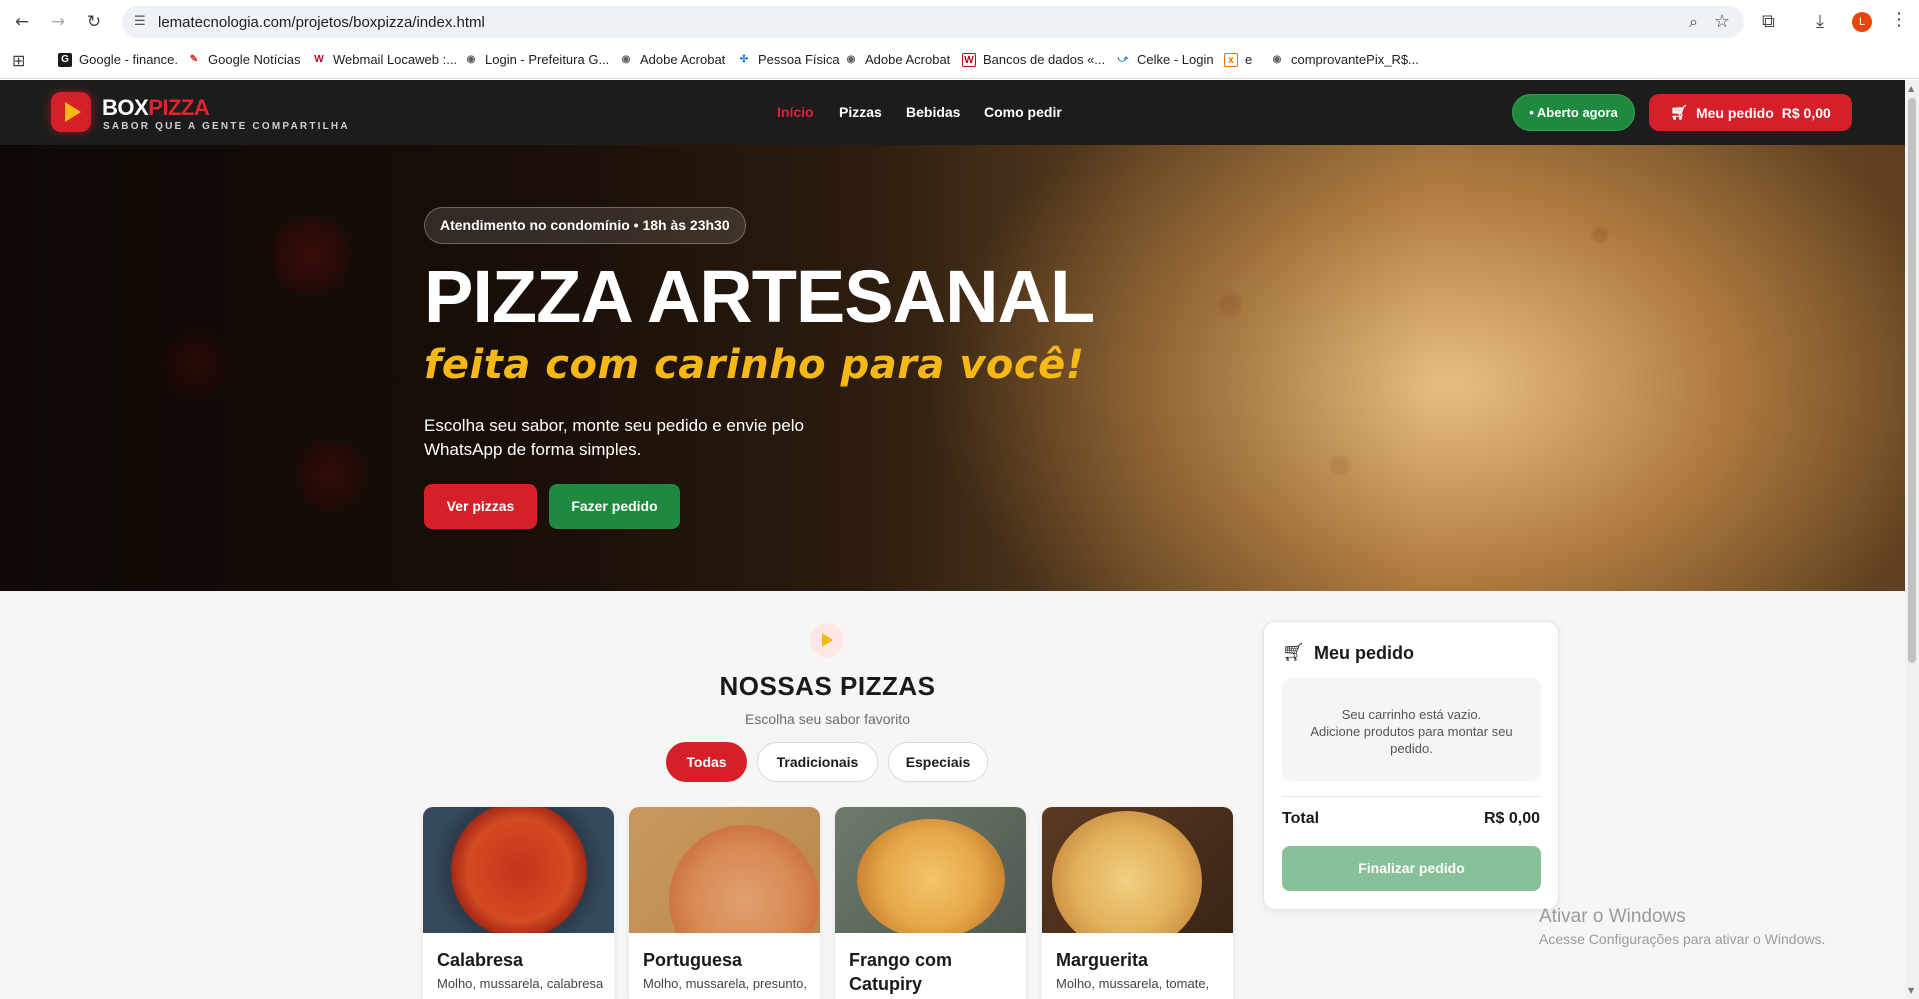 This screenshot has height=999, width=1919. Describe the element at coordinates (1768, 21) in the screenshot. I see `puzzle-icon: ⧉` at that location.